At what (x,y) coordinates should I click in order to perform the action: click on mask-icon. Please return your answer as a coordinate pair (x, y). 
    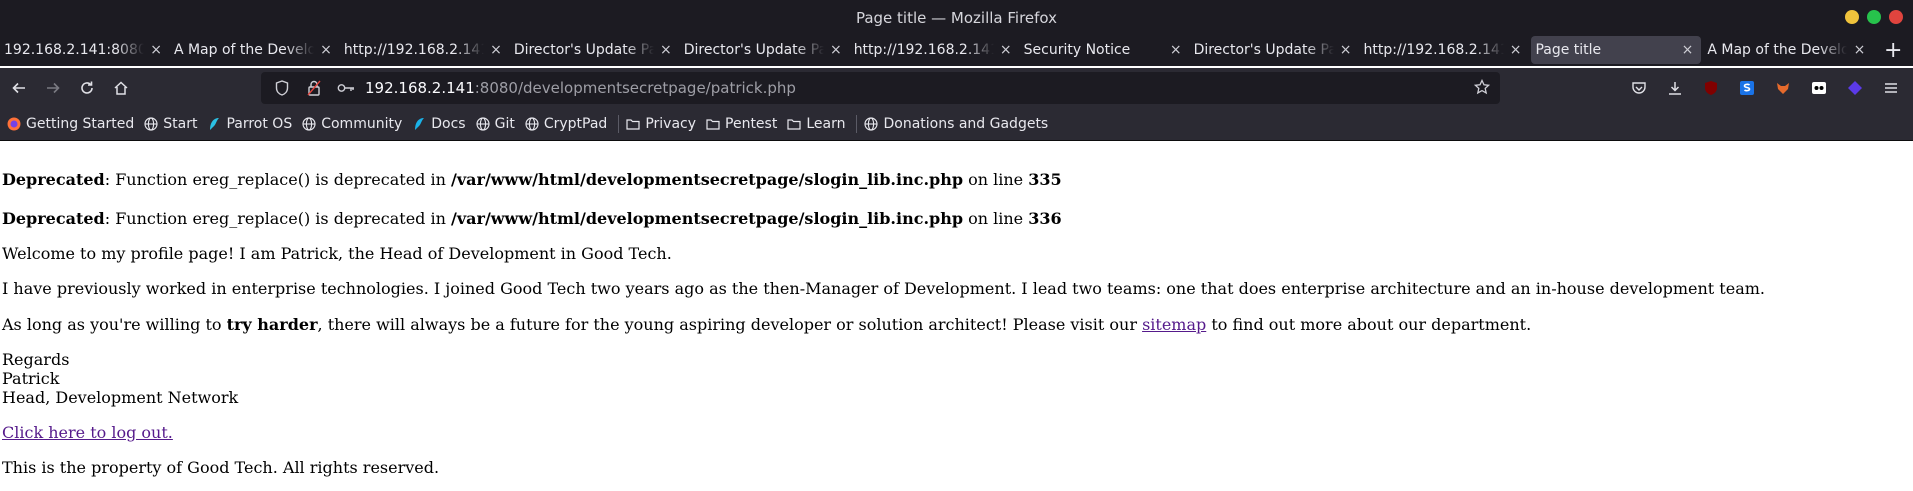
    Looking at the image, I should click on (1819, 88).